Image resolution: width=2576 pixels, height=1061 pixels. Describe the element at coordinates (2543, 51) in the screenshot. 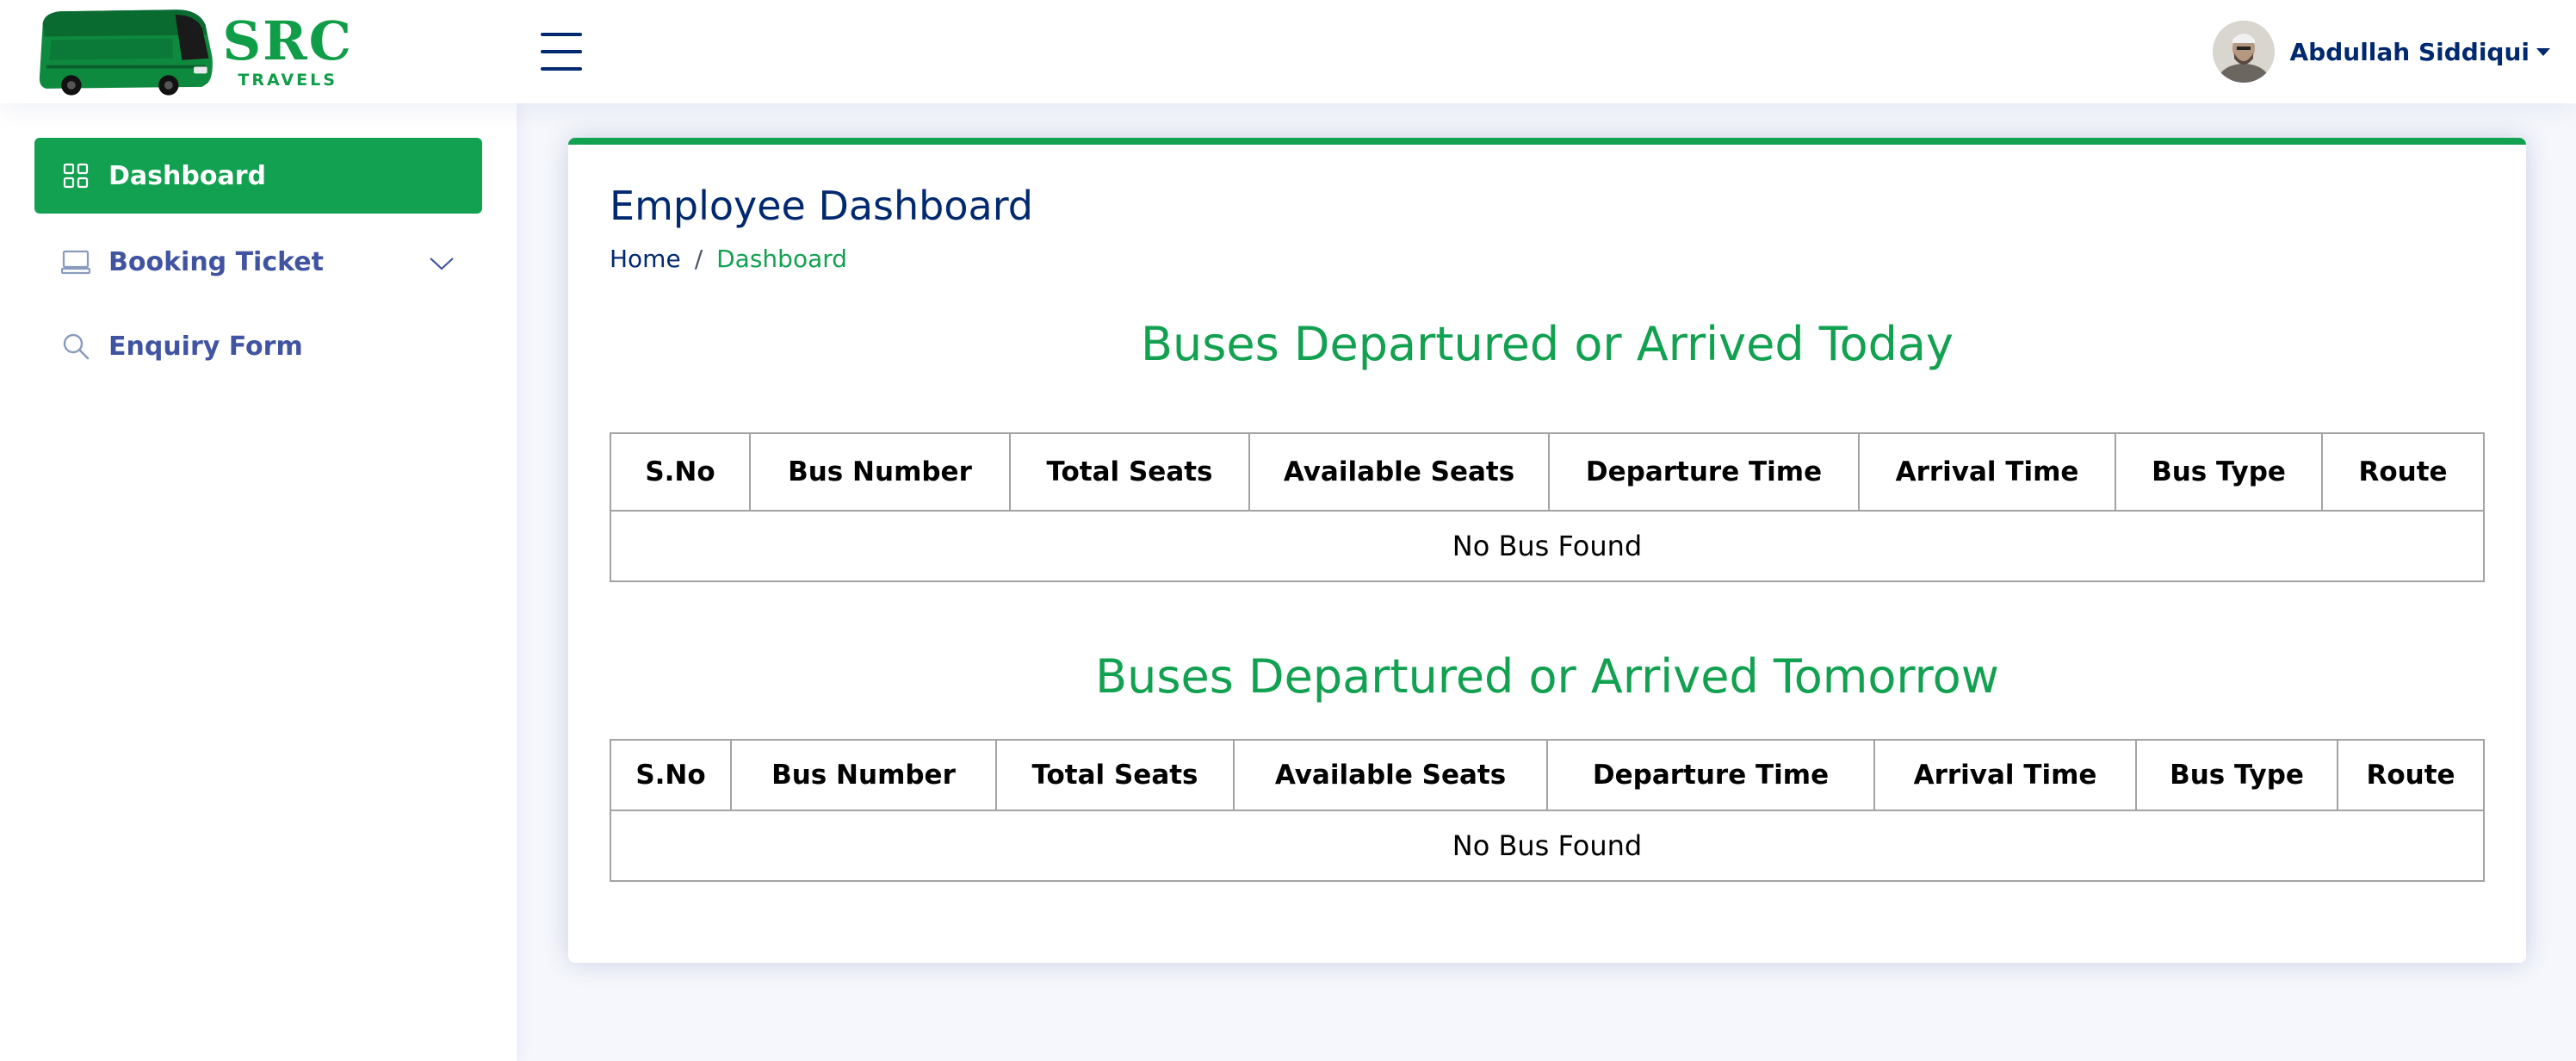

I see `caret-down-icon` at that location.